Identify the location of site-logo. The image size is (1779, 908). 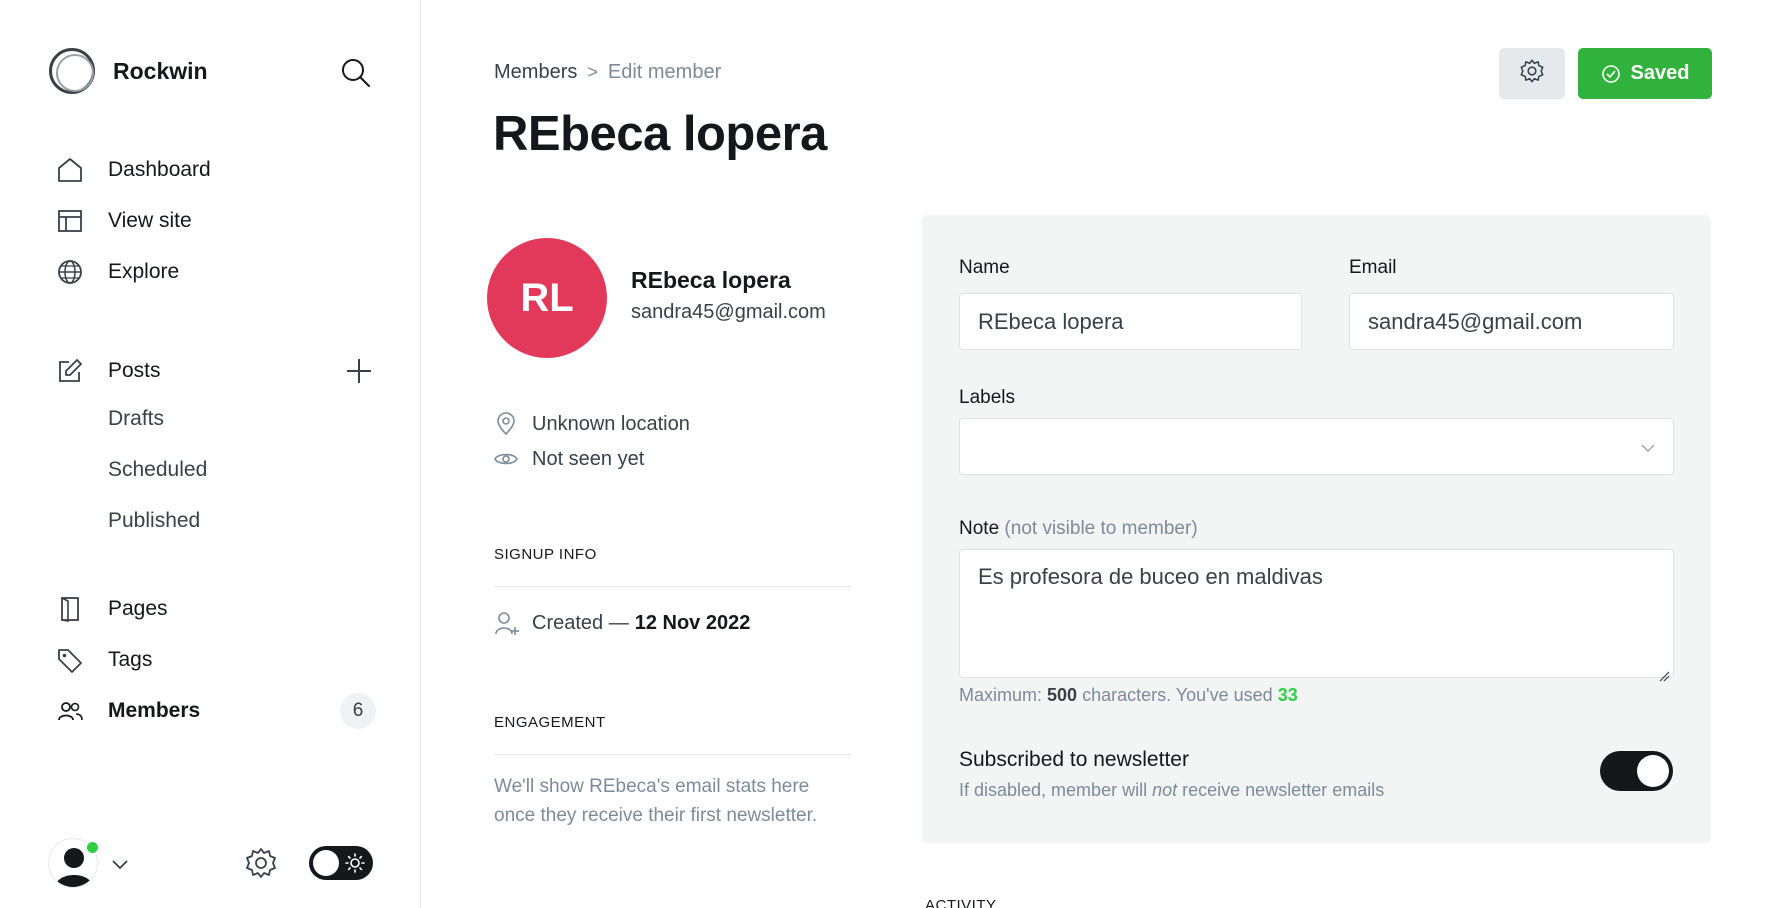
(72, 71).